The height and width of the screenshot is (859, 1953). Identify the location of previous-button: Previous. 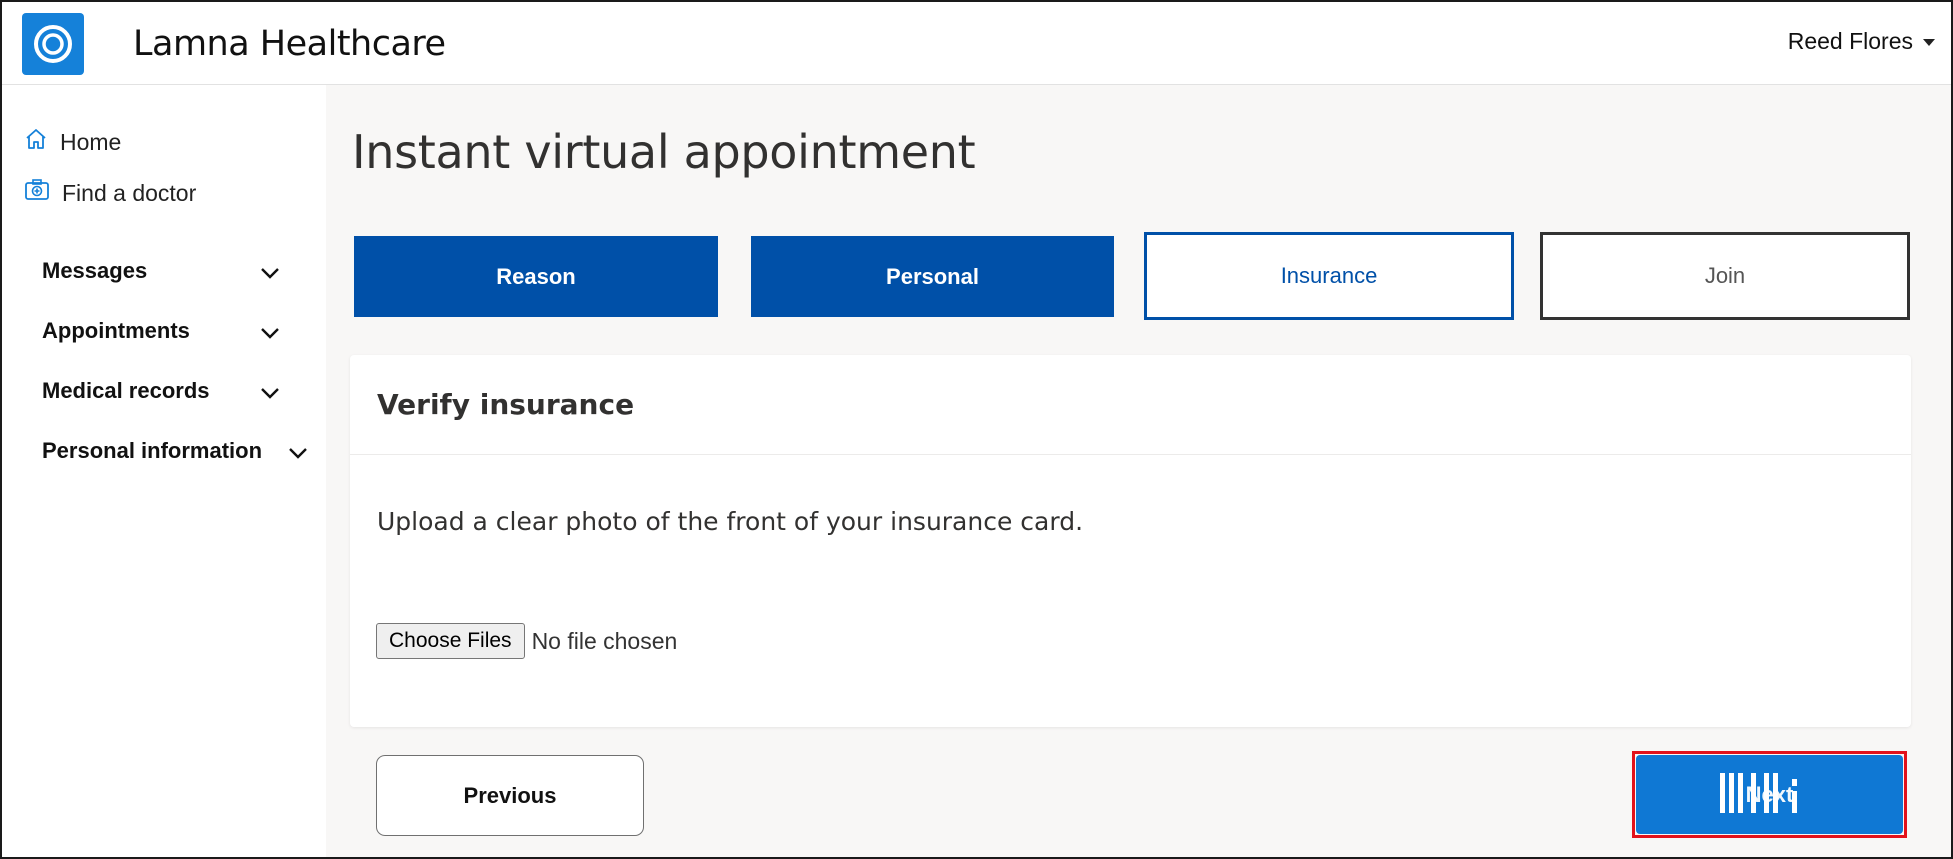
(510, 795).